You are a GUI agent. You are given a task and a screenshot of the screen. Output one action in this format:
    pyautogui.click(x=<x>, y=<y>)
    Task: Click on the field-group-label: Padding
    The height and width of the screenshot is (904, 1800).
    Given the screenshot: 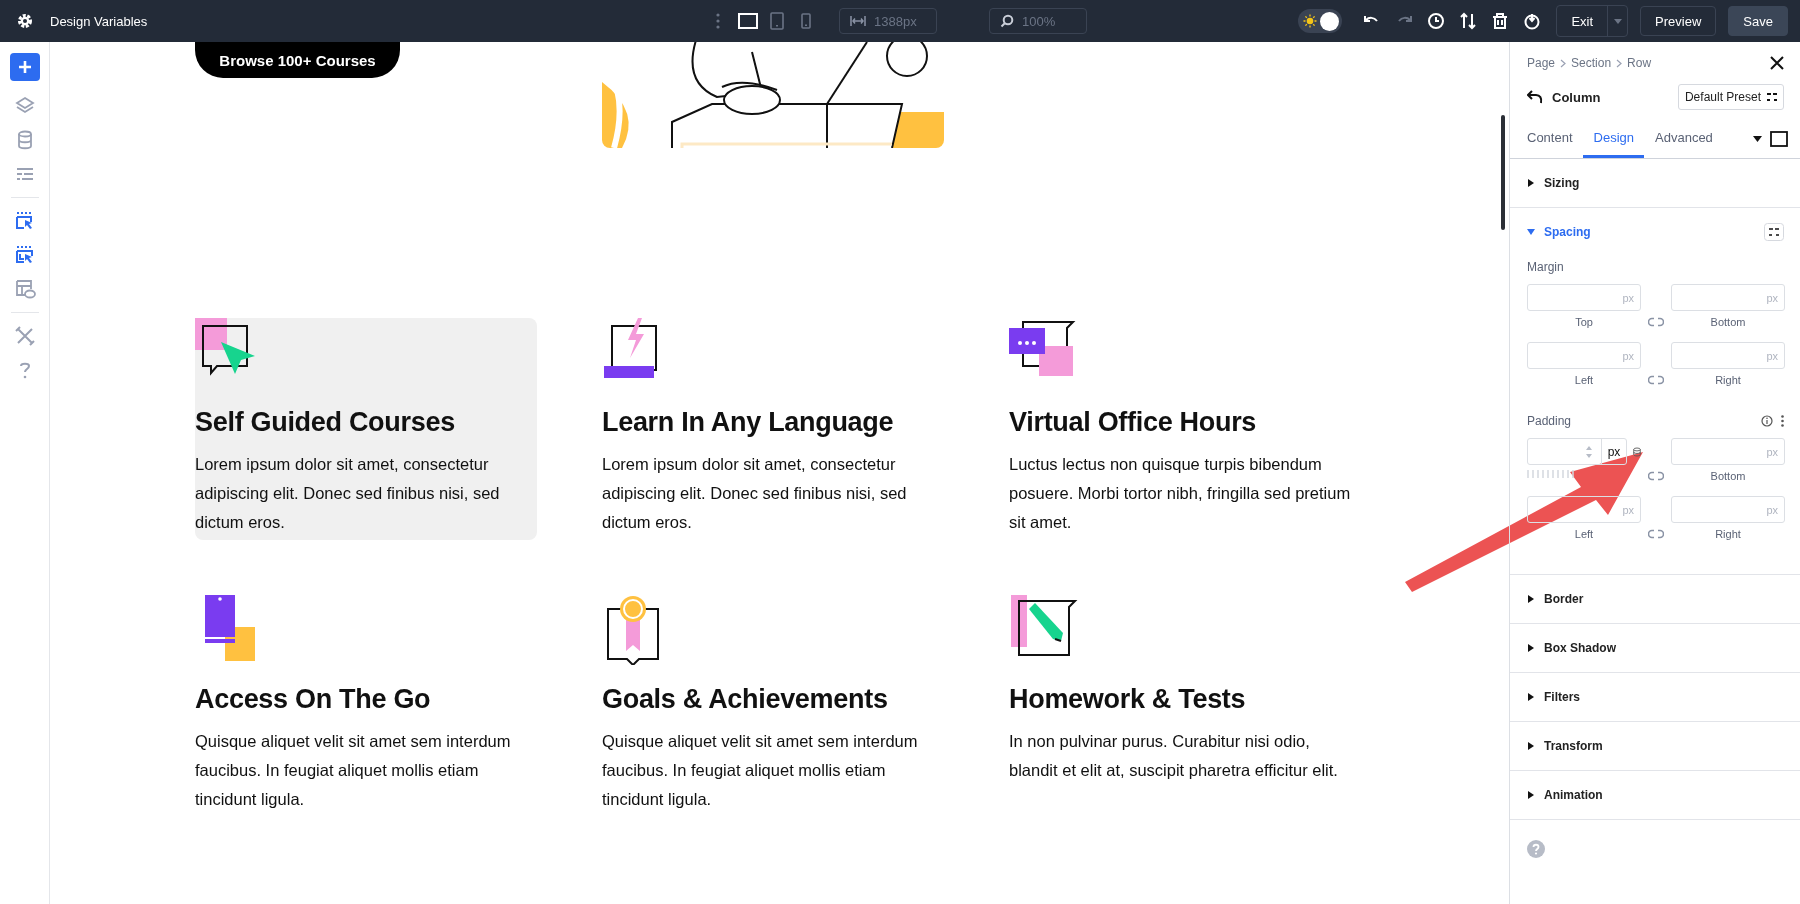 What is the action you would take?
    pyautogui.click(x=1549, y=421)
    